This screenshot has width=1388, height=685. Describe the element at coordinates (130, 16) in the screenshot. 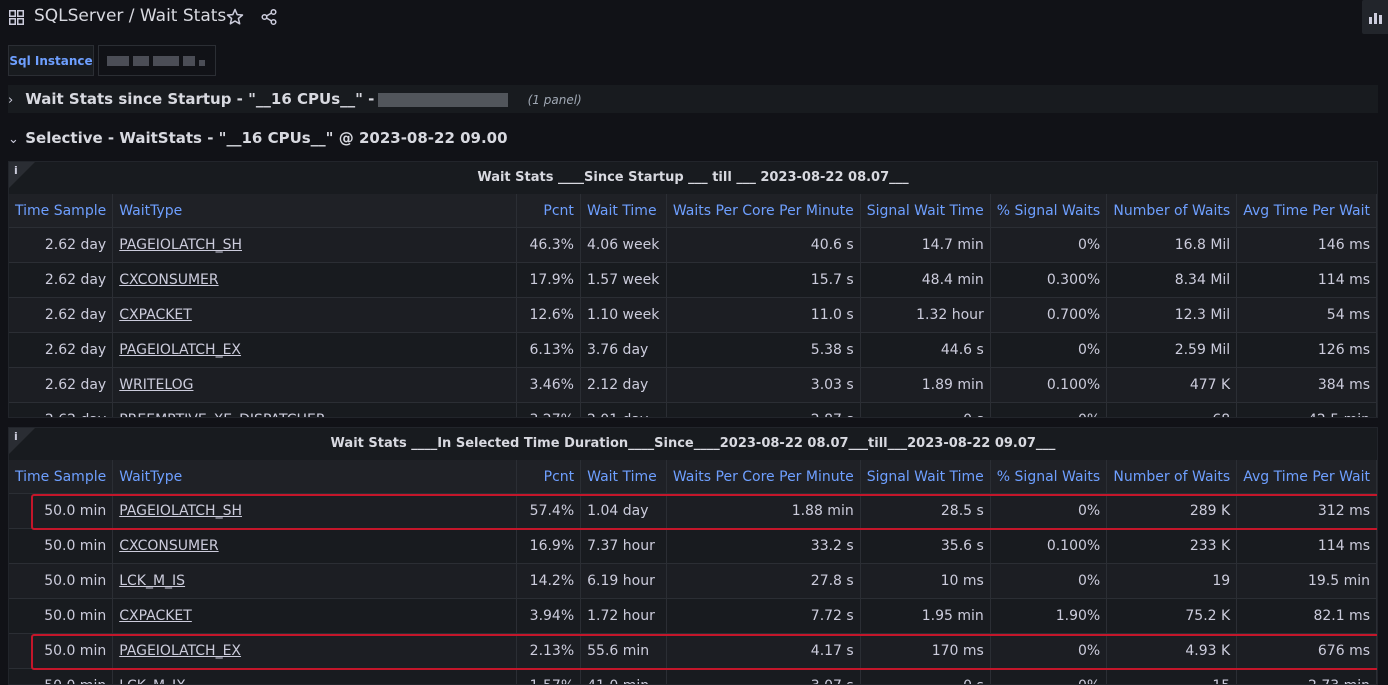

I see `breadcrumb: SQLServer / Wait Stats` at that location.